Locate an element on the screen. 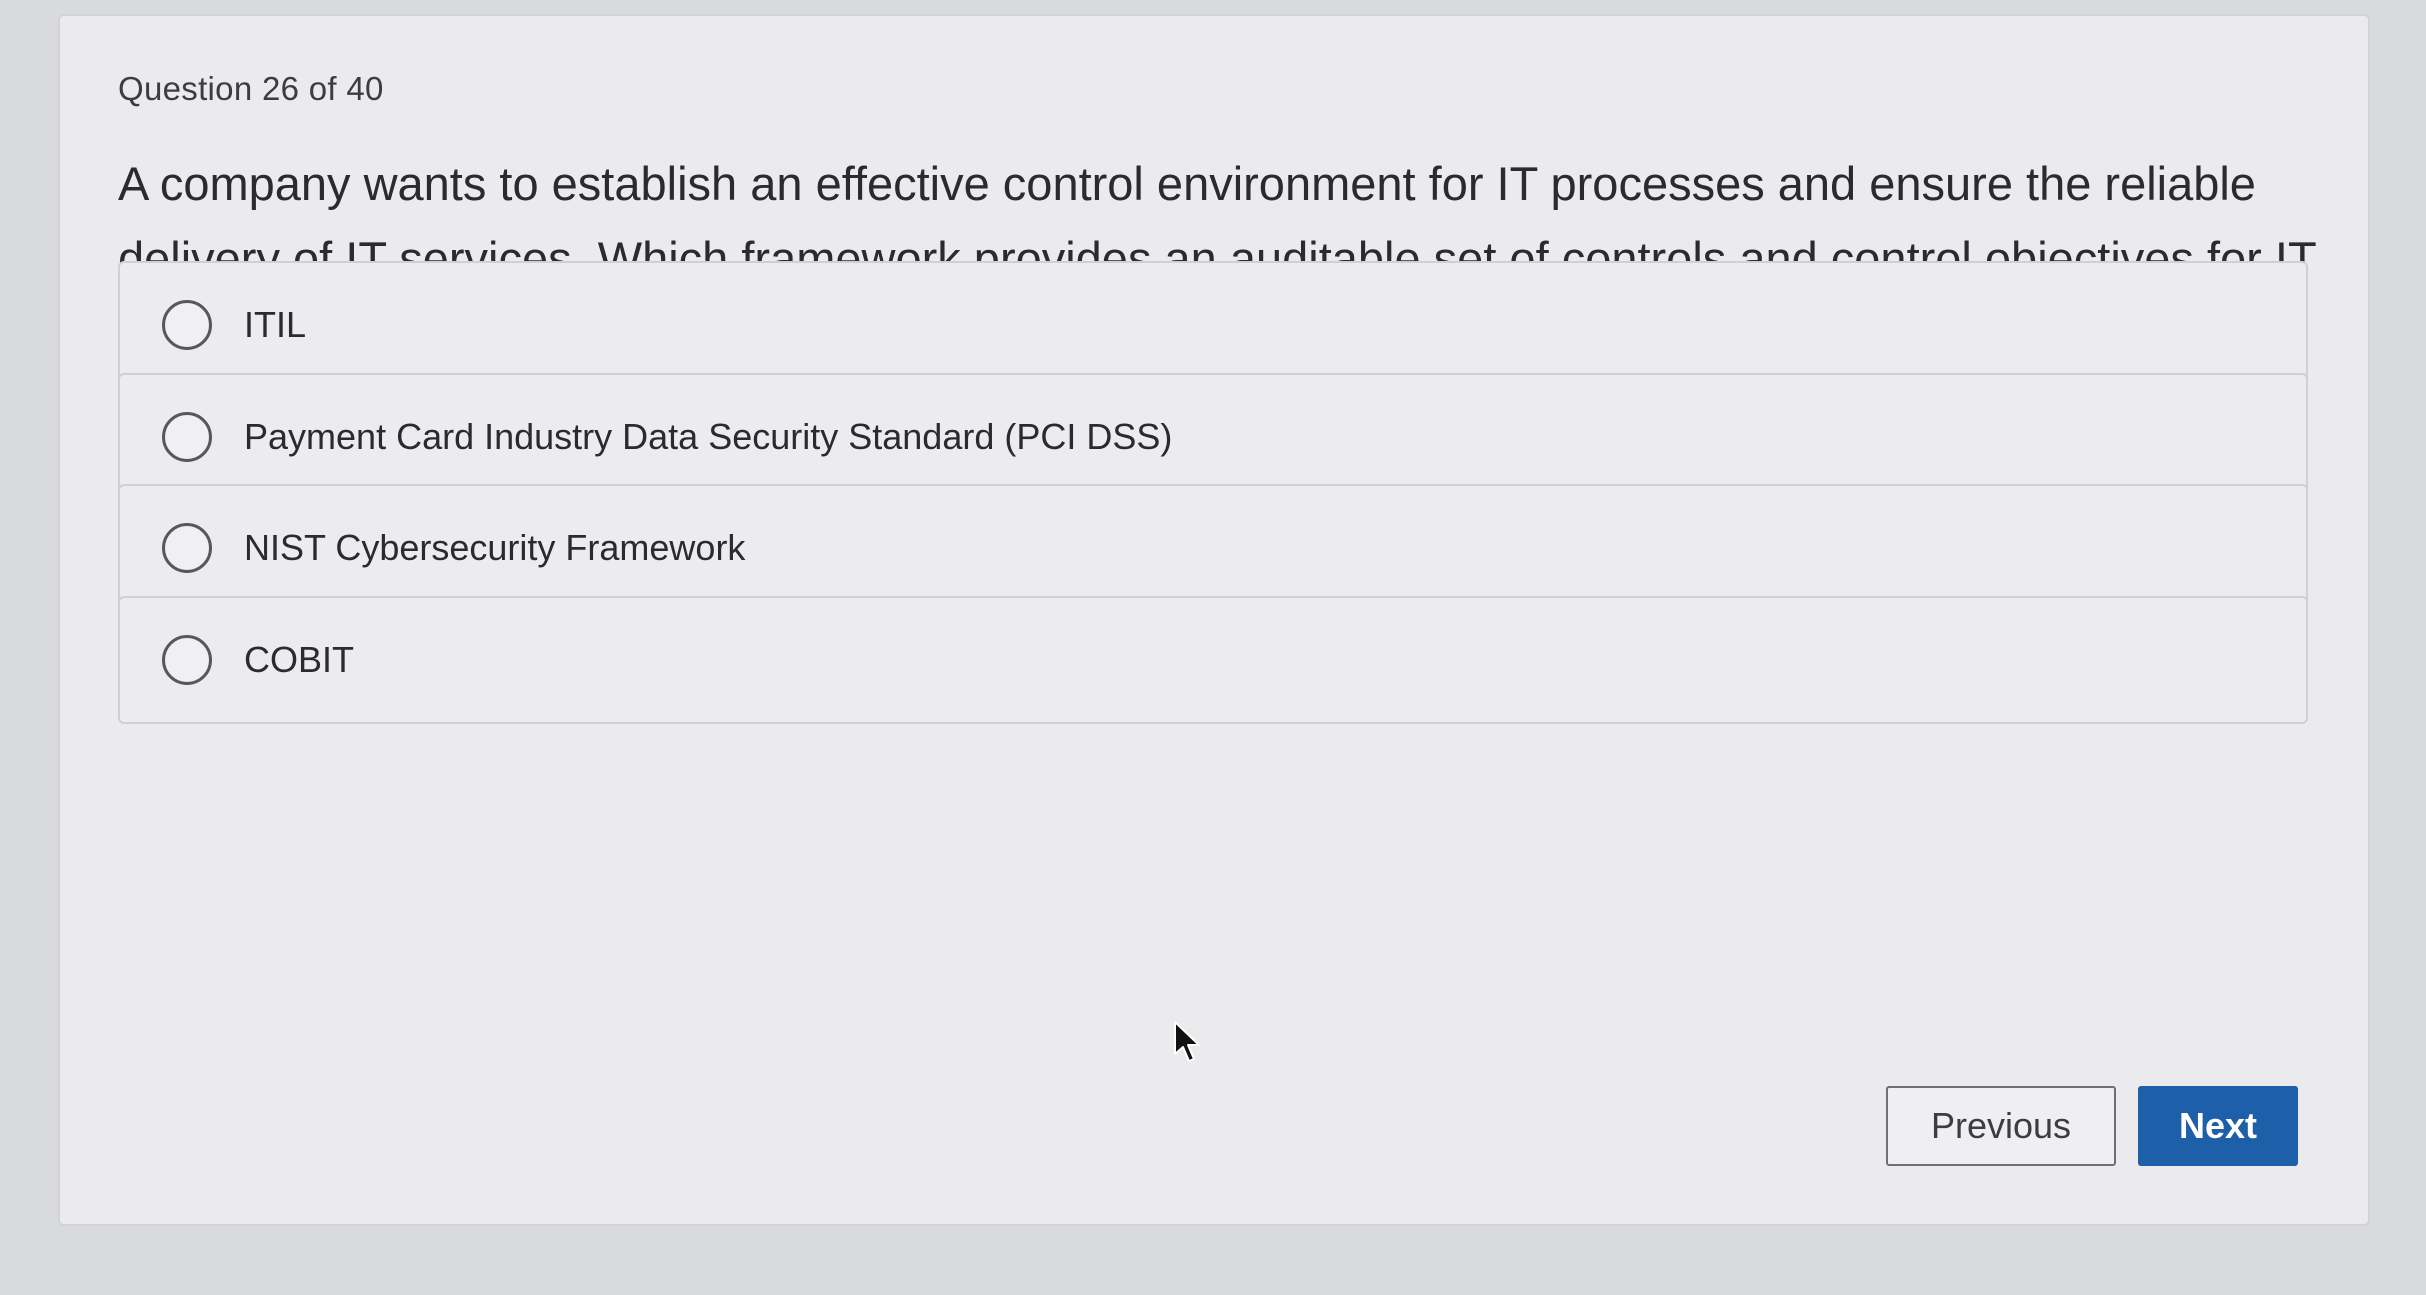  option-label: COBIT is located at coordinates (299, 659).